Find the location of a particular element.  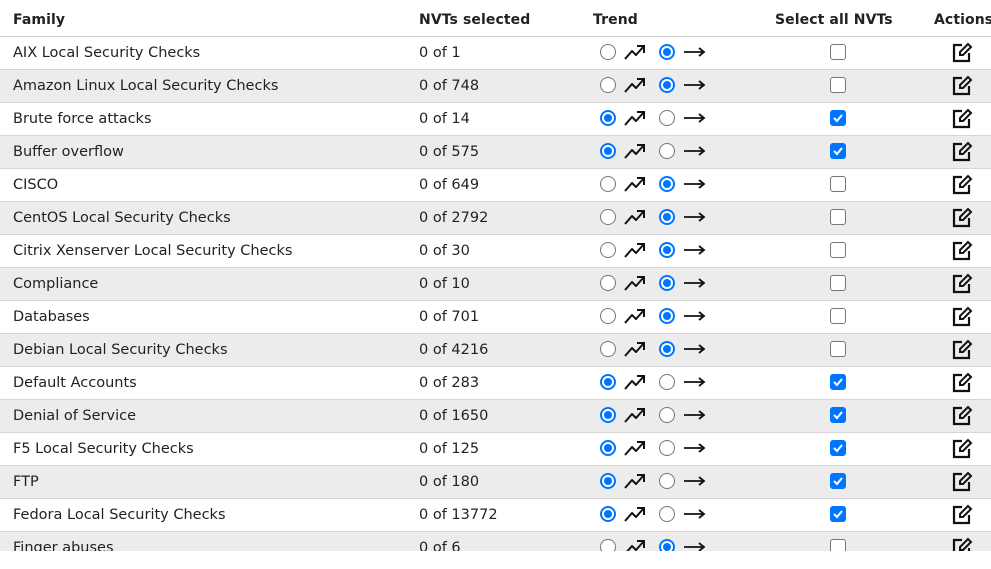

family-name: F5 Local Security Checks is located at coordinates (103, 449).